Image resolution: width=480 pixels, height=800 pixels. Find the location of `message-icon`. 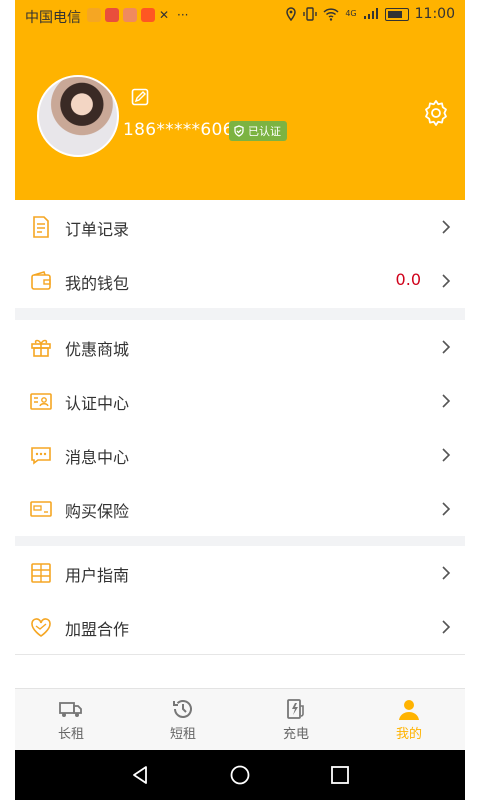

message-icon is located at coordinates (41, 456).